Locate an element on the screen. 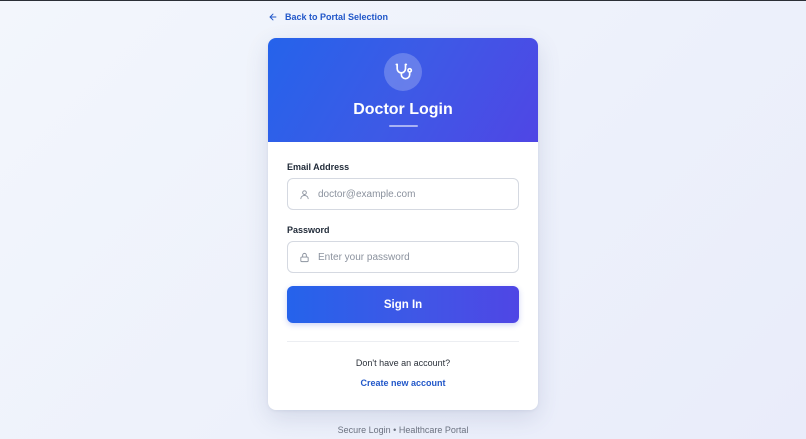 The width and height of the screenshot is (806, 439). back-to-portal-link: Back to Portal Selection is located at coordinates (328, 17).